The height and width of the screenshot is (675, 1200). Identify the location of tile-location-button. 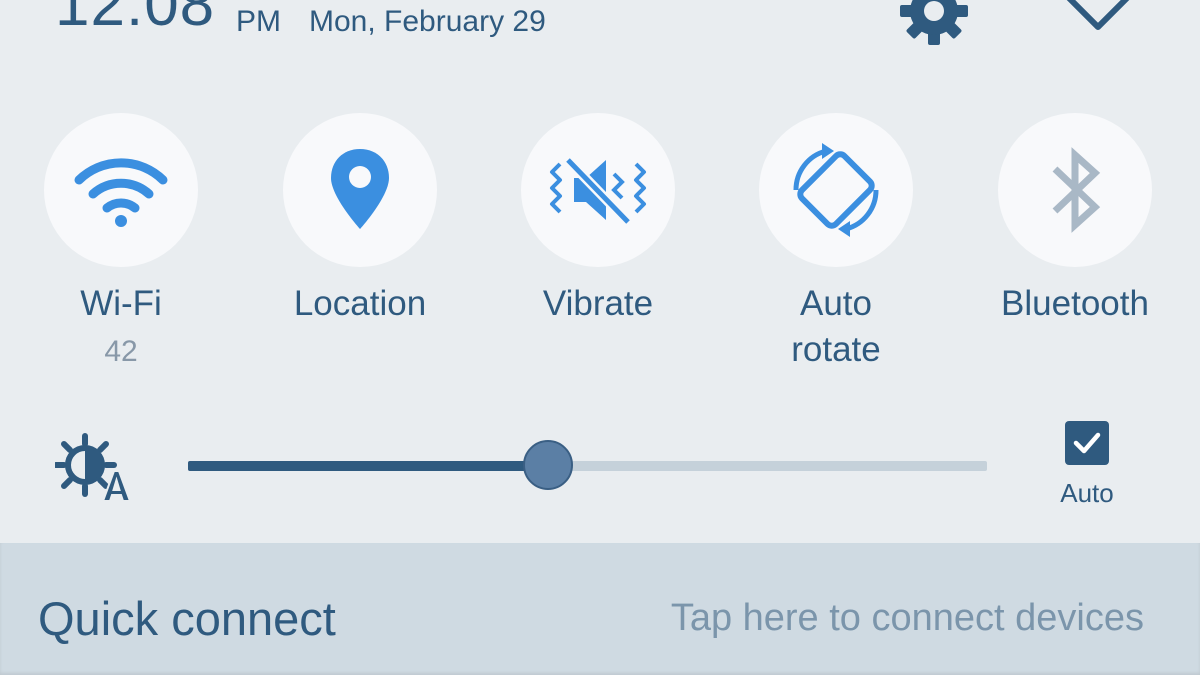
(360, 190).